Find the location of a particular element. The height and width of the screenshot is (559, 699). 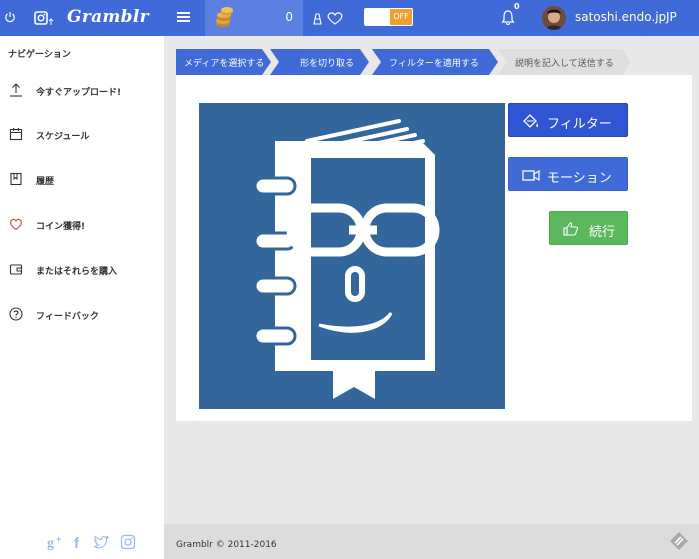

sidebar-item-history: 履歴 is located at coordinates (82, 180).